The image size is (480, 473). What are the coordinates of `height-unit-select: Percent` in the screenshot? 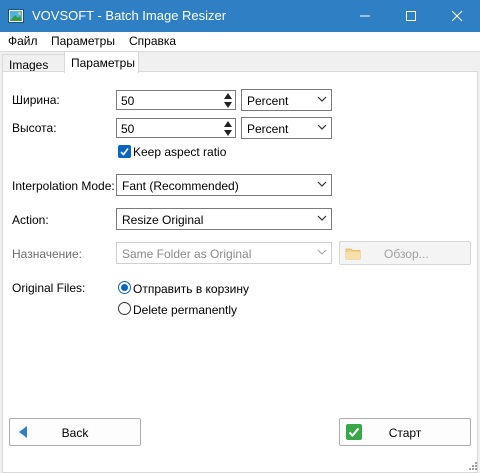 It's located at (286, 128).